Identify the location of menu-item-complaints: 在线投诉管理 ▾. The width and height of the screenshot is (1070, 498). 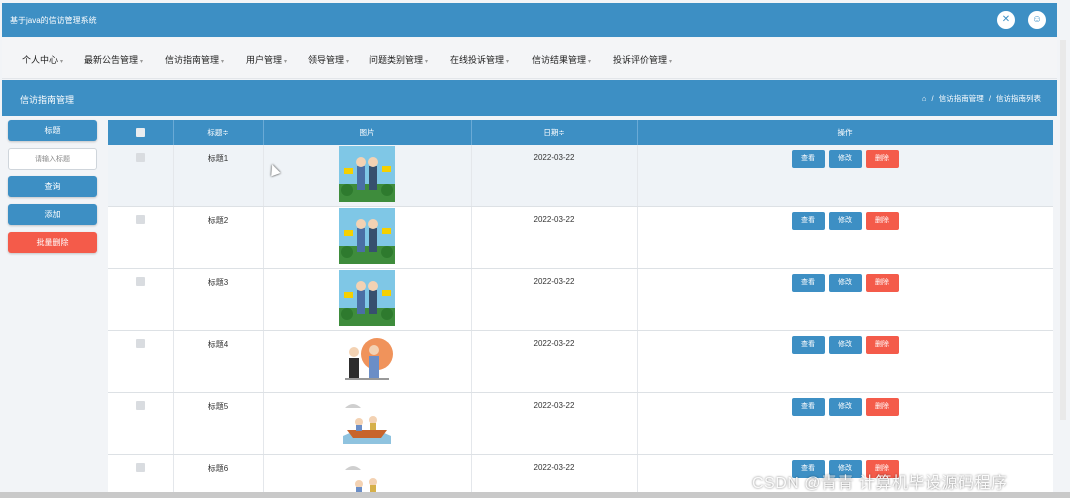
(479, 59).